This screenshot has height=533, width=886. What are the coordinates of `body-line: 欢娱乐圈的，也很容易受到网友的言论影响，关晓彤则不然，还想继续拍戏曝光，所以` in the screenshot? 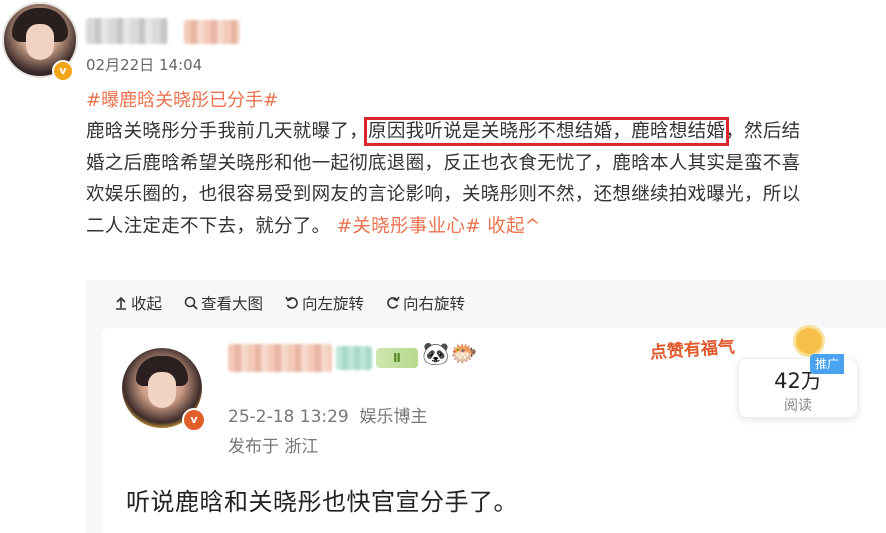 It's located at (443, 194).